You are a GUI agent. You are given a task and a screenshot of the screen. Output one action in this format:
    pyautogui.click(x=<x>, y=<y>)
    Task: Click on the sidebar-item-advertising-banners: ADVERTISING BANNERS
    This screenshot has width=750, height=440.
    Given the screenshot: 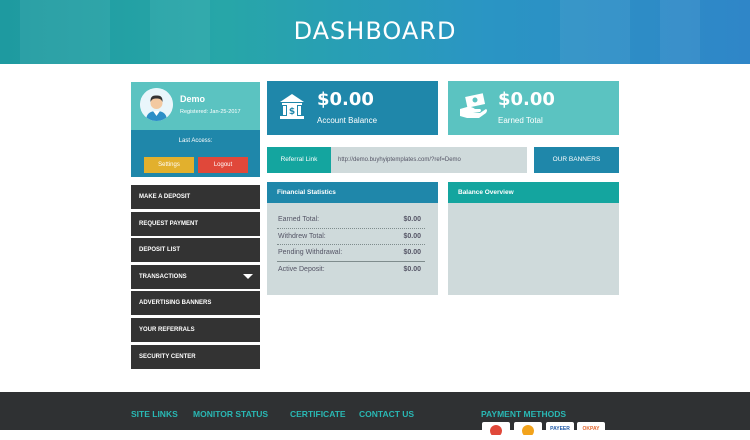 What is the action you would take?
    pyautogui.click(x=195, y=303)
    